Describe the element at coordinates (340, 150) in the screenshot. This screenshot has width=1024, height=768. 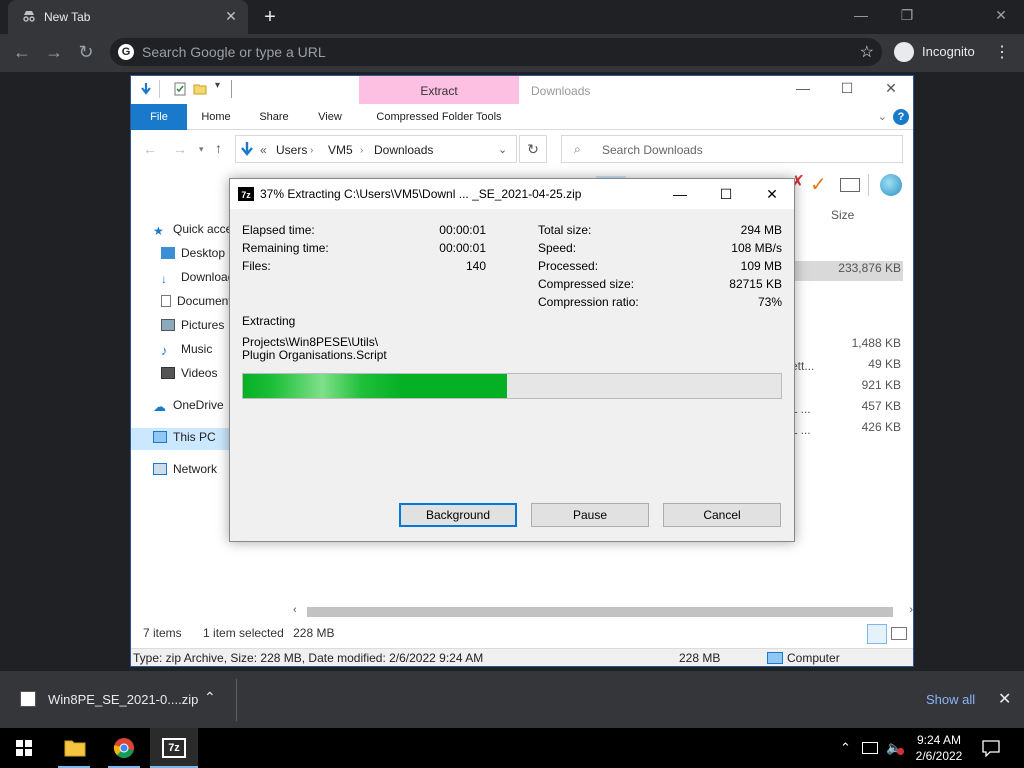
I see `breadcrumb-vm5: VM5` at that location.